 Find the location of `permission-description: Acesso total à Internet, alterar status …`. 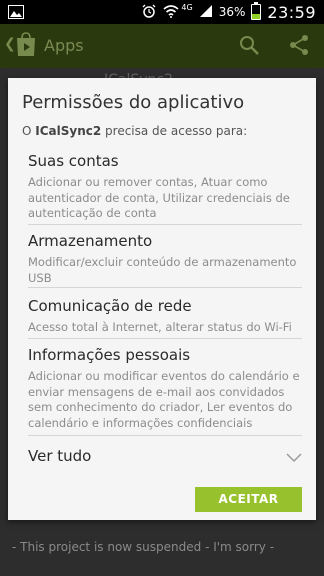

permission-description: Acesso total à Internet, alterar status … is located at coordinates (160, 327).